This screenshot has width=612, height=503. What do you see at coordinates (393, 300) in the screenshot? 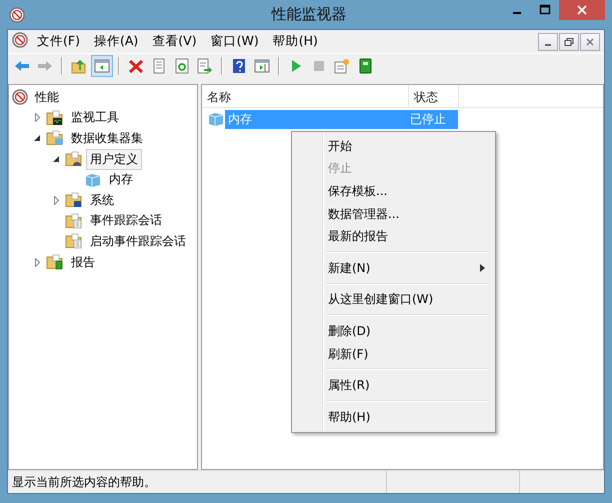
I see `menu-item: 从这里创建窗口(W)` at bounding box center [393, 300].